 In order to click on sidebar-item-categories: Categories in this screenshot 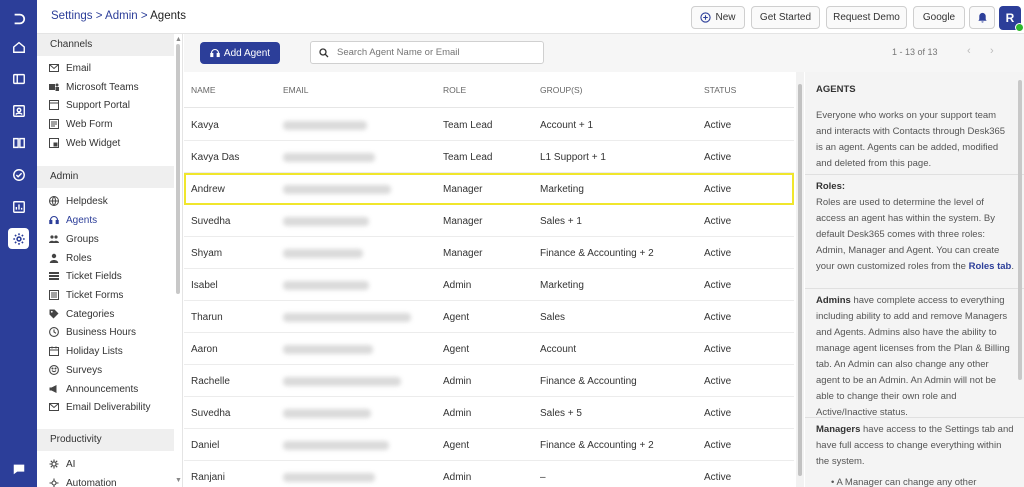, I will do `click(81, 314)`.